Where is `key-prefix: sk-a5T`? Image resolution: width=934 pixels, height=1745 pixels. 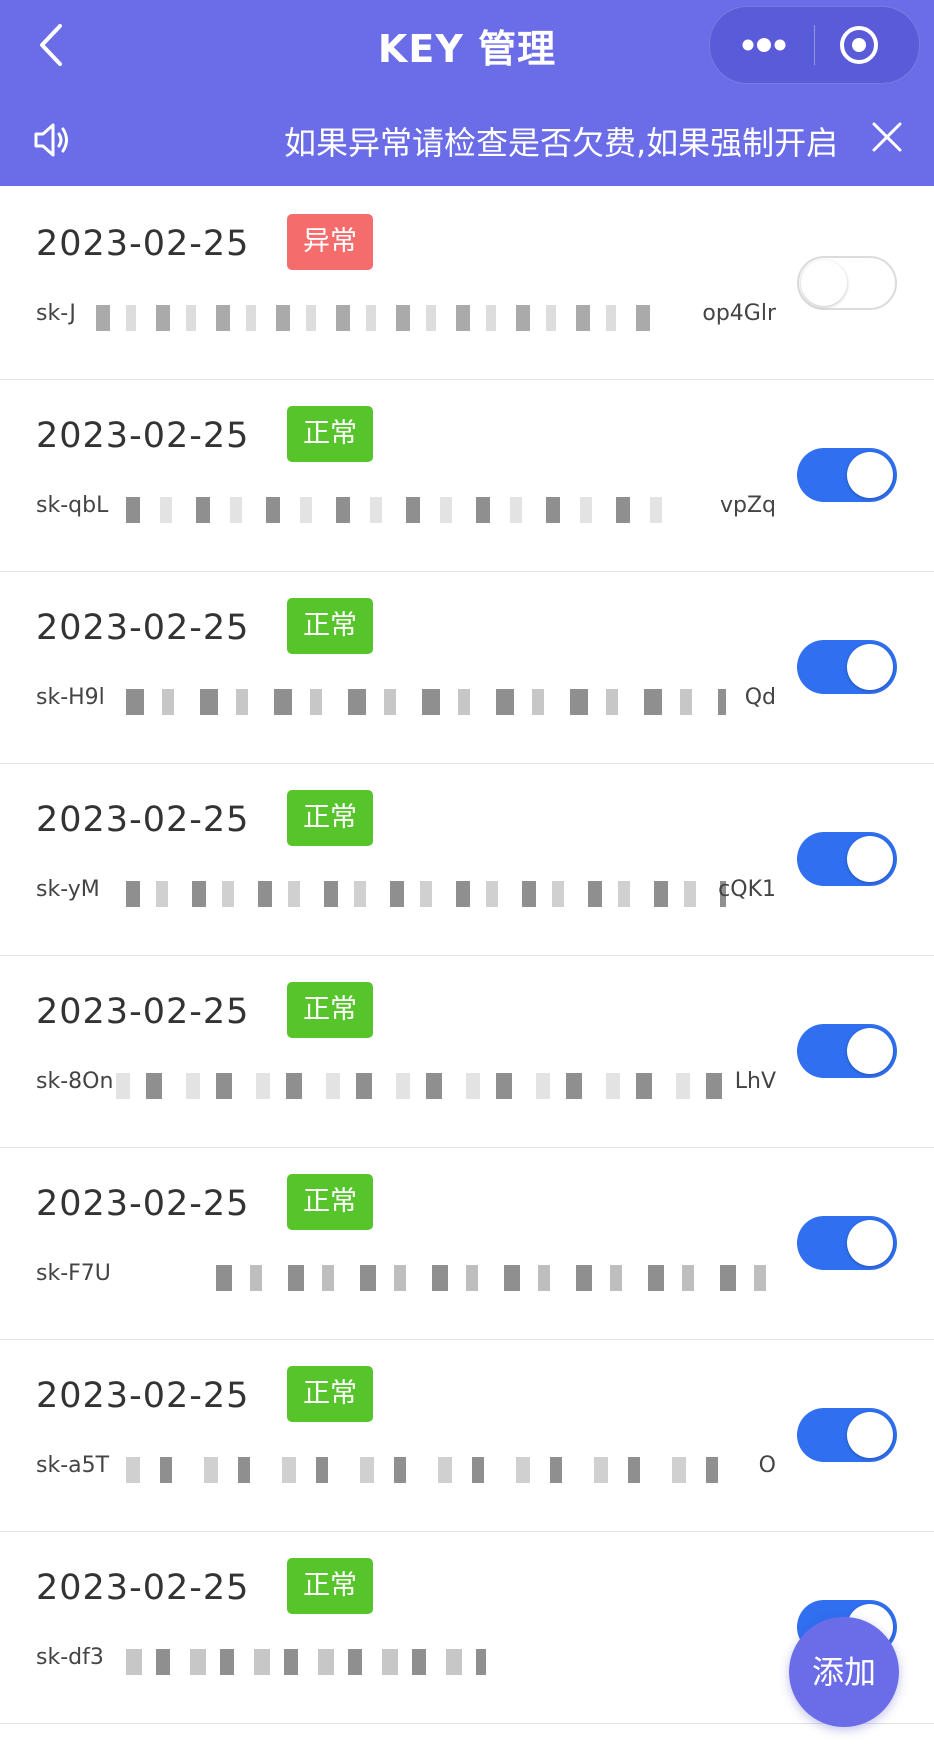
key-prefix: sk-a5T is located at coordinates (73, 1465).